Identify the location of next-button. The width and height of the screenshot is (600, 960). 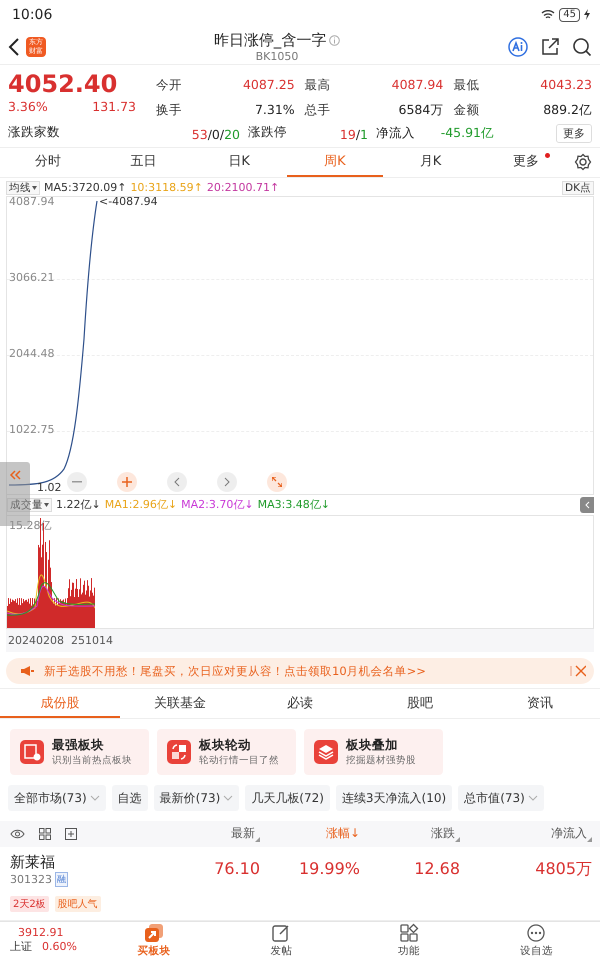
(227, 482).